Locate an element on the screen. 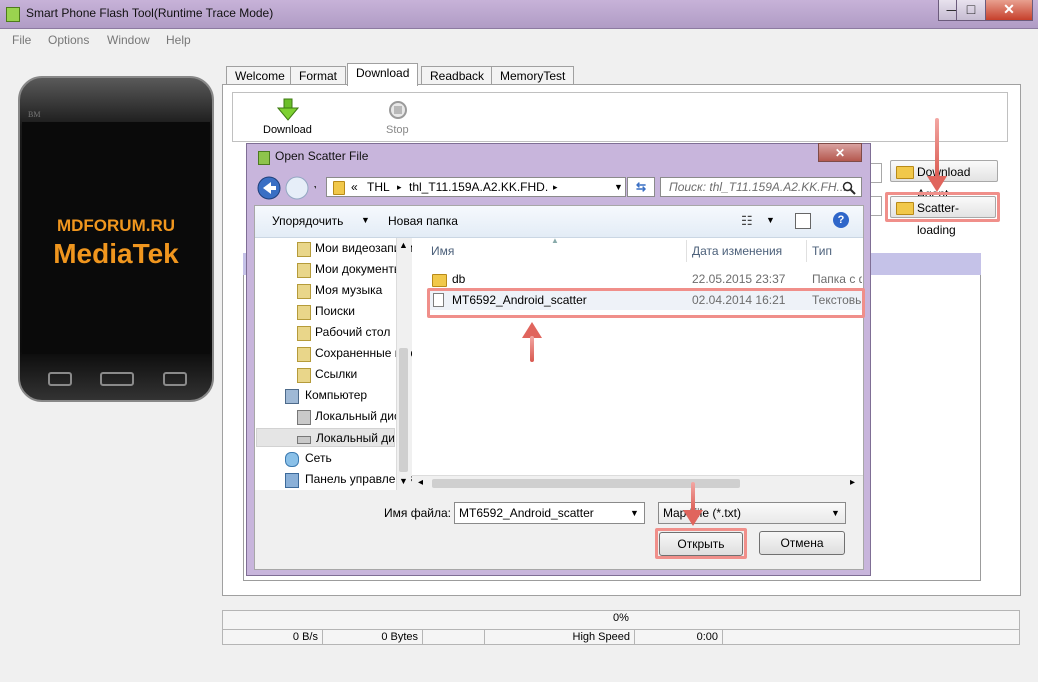 This screenshot has height=682, width=1038. nav-label: Мои документы is located at coordinates (359, 269).